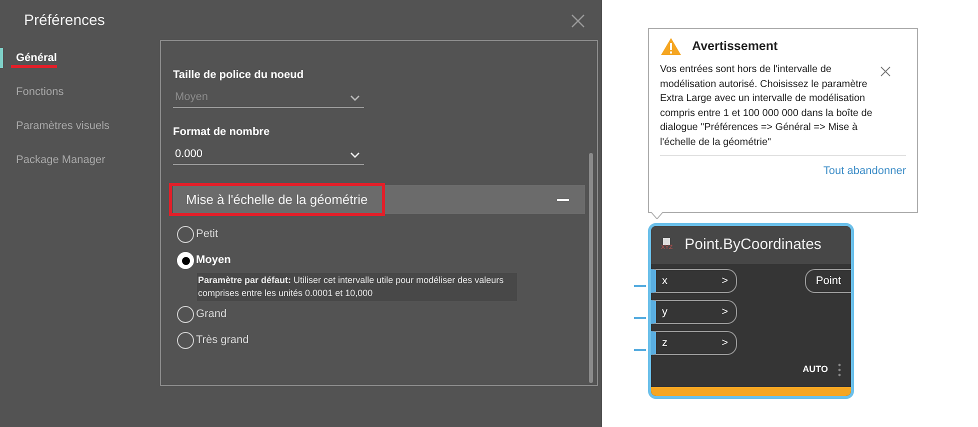  What do you see at coordinates (80, 58) in the screenshot?
I see `sidebar-item: Général` at bounding box center [80, 58].